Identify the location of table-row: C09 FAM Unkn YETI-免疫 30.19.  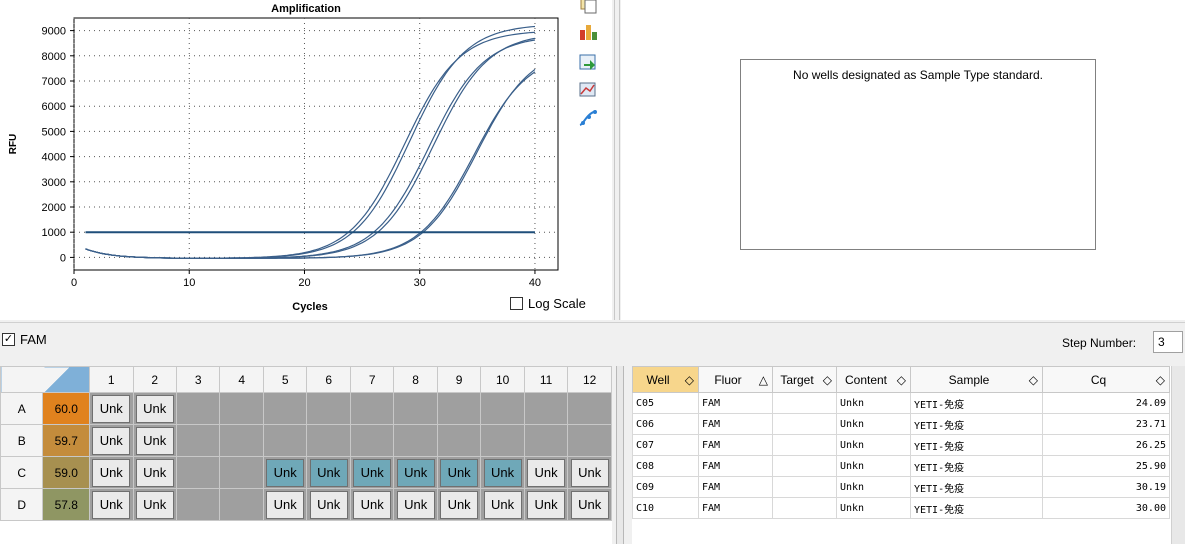
(901, 487).